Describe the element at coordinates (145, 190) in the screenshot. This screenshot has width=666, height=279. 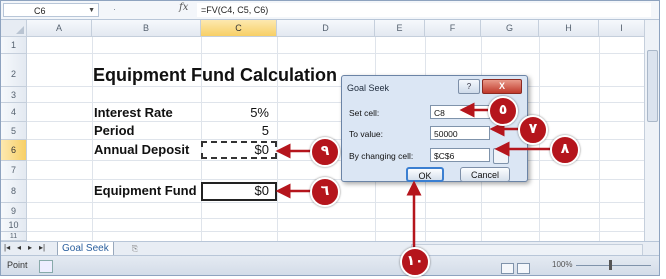
I see `equipment-fund-label: Equipment Fund` at that location.